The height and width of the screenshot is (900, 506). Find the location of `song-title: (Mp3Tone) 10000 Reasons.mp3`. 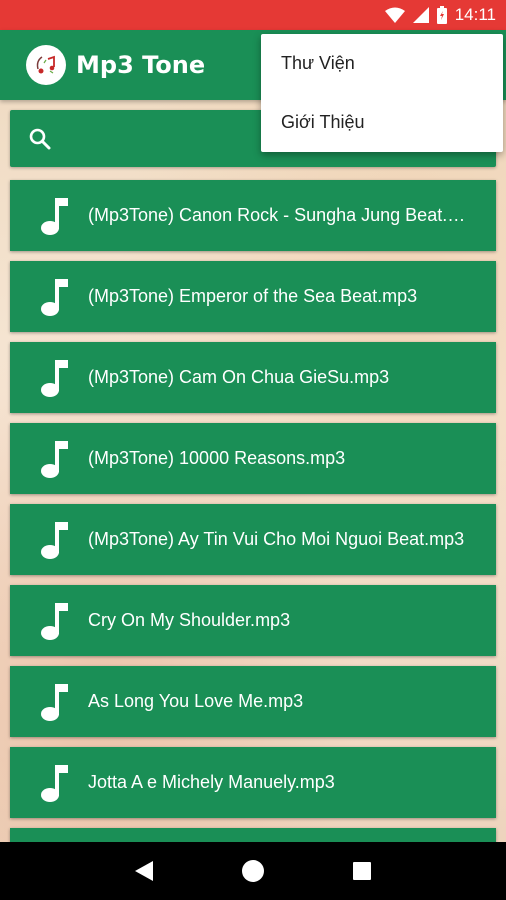

song-title: (Mp3Tone) 10000 Reasons.mp3 is located at coordinates (217, 458).